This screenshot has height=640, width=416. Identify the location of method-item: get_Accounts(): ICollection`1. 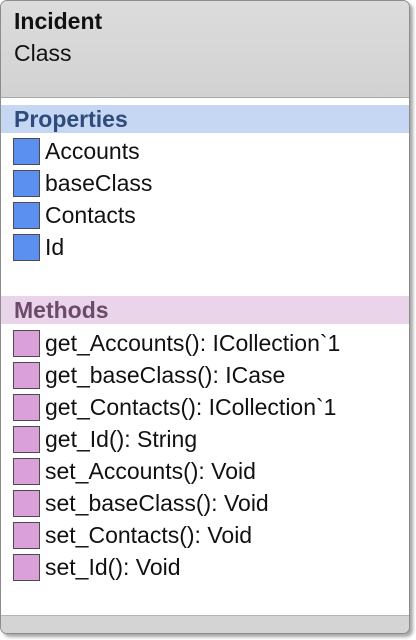
(205, 344).